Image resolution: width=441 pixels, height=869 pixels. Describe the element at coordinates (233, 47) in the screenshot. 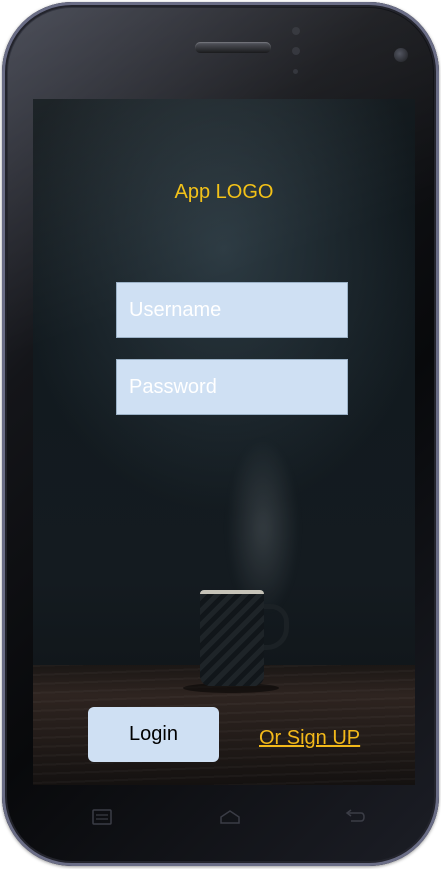

I see `earpiece-speaker` at that location.